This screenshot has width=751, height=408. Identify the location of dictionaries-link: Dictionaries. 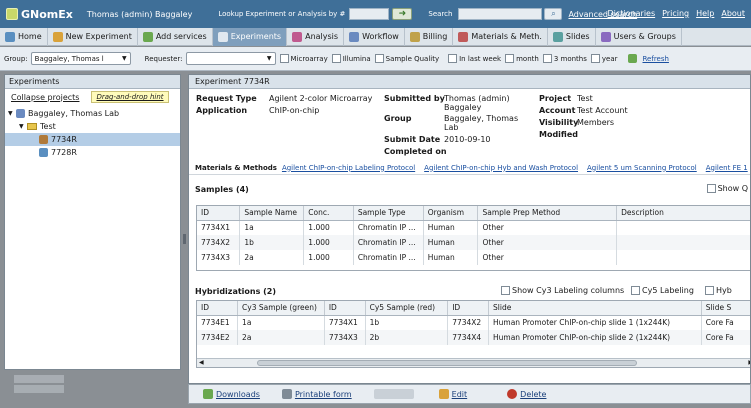
(632, 13).